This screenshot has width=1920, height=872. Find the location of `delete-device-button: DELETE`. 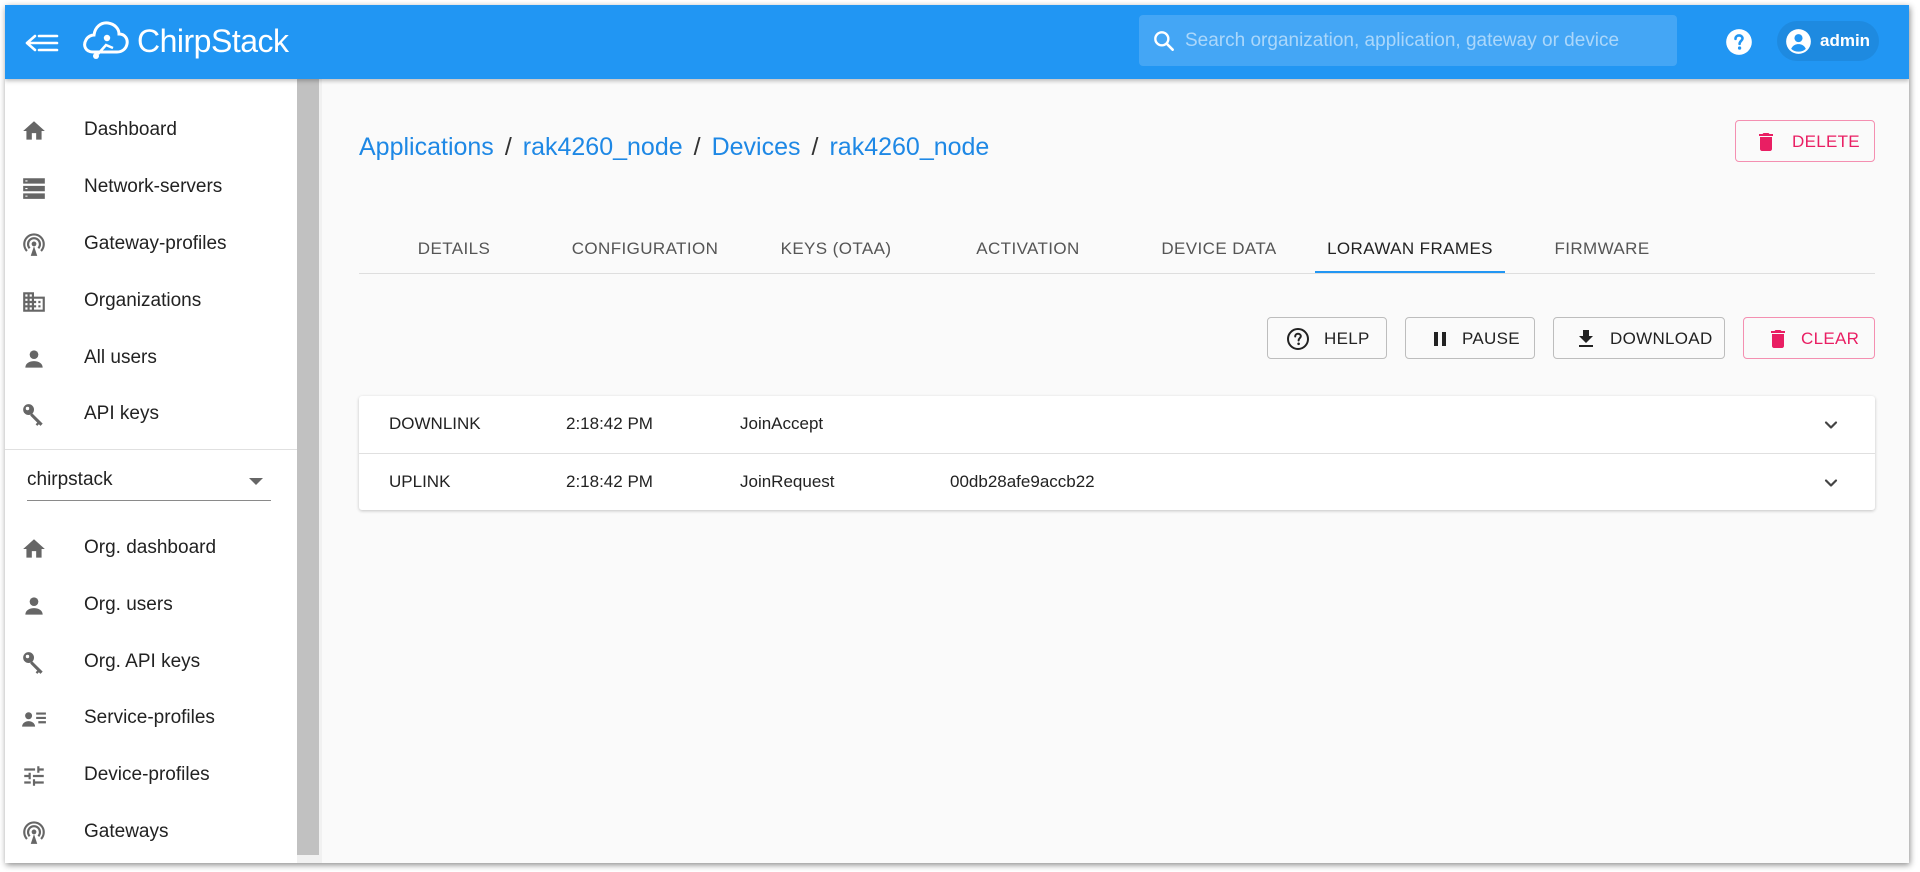

delete-device-button: DELETE is located at coordinates (1805, 141).